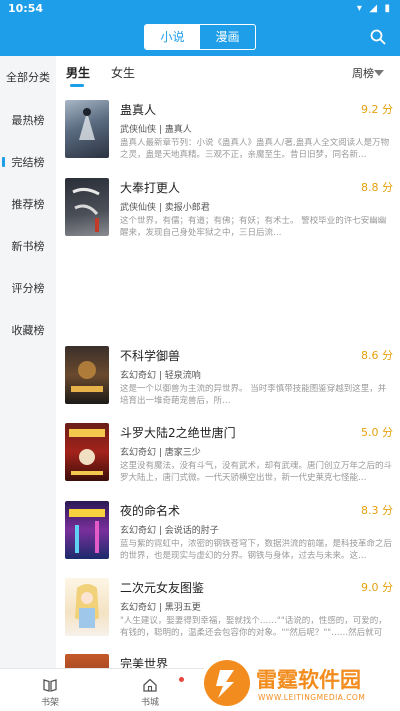 The height and width of the screenshot is (711, 400). Describe the element at coordinates (172, 37) in the screenshot. I see `tab-novel: 小说` at that location.